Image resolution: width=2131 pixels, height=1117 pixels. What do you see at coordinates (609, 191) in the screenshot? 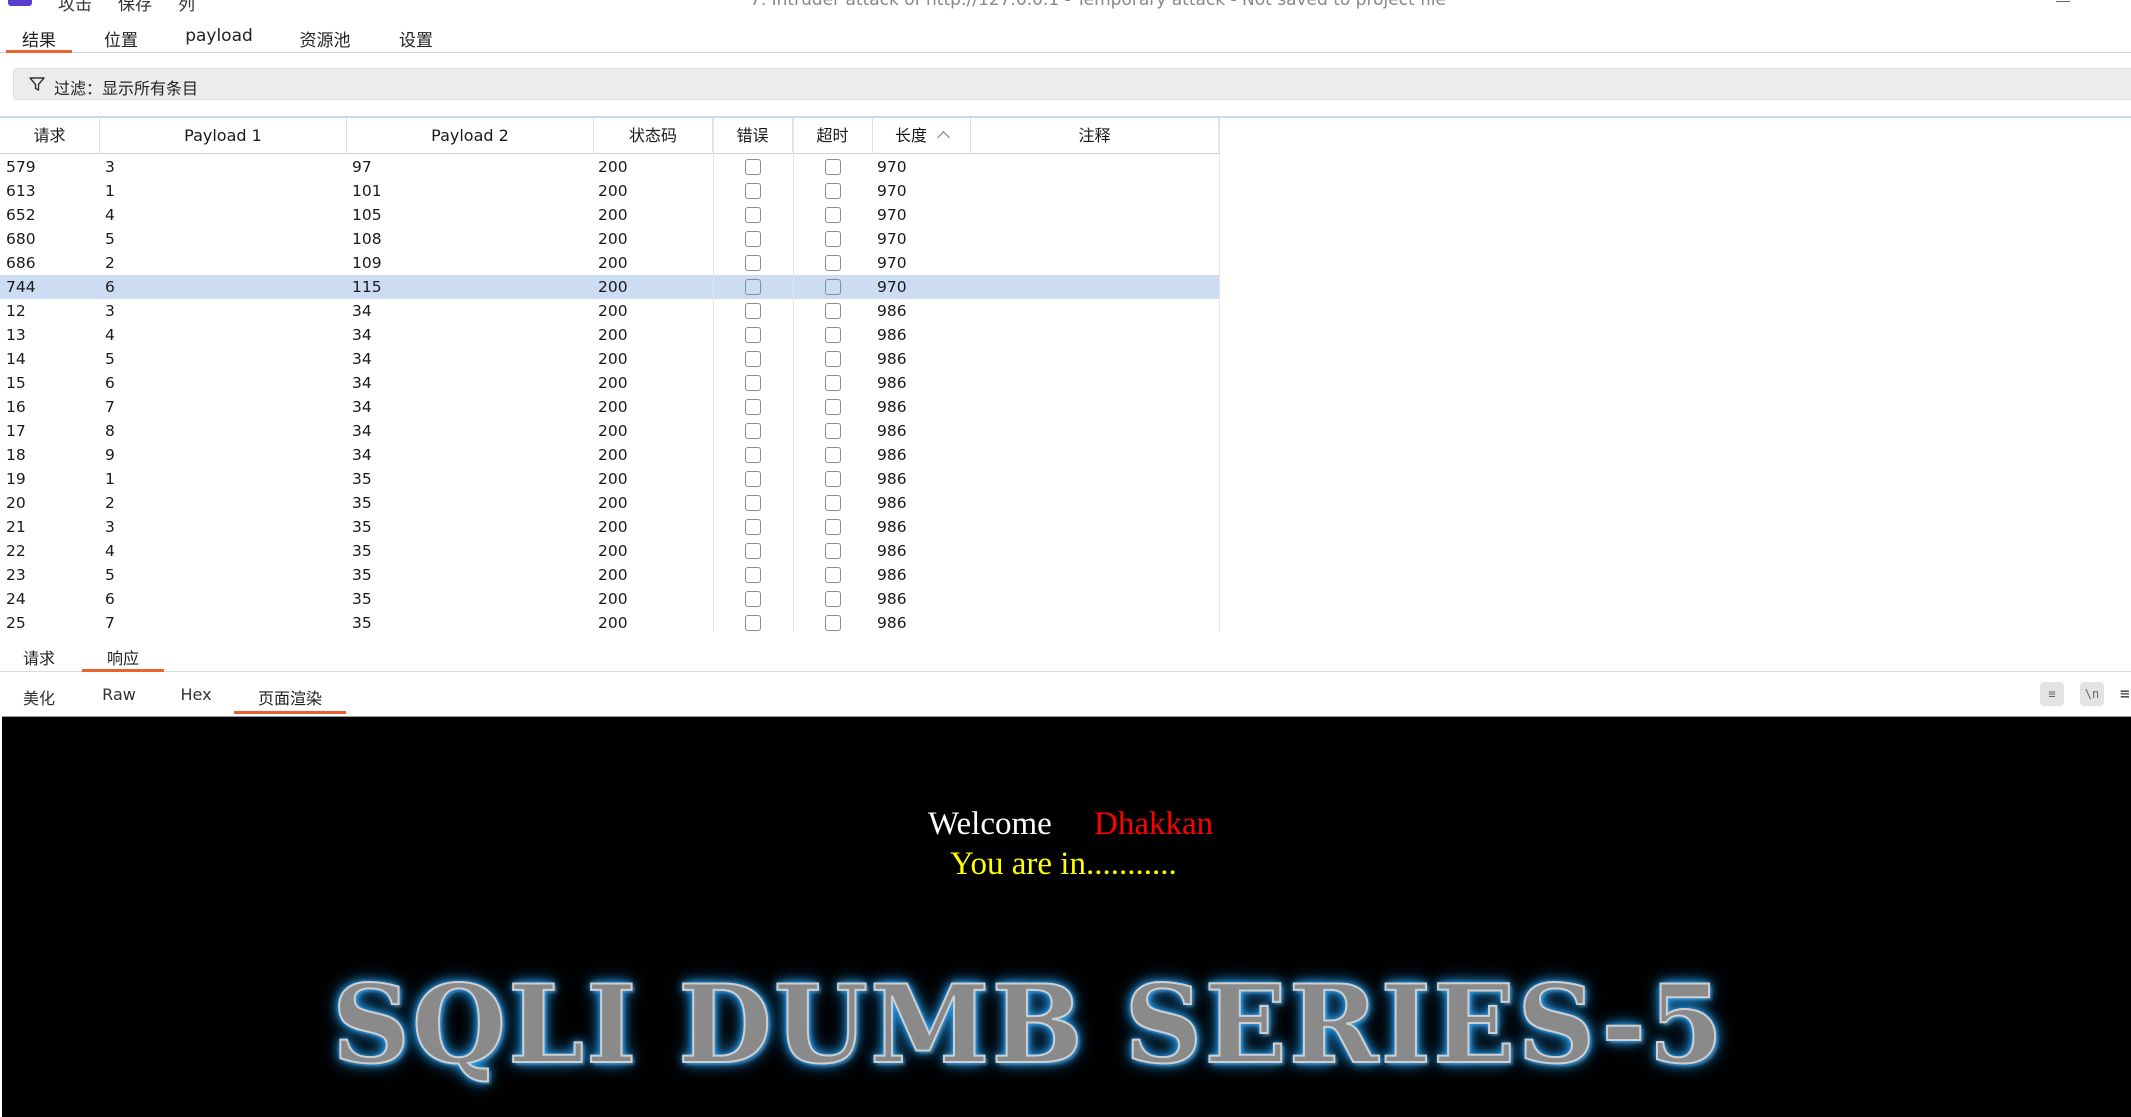
I see `table-row: 613 1 101 200 970` at bounding box center [609, 191].